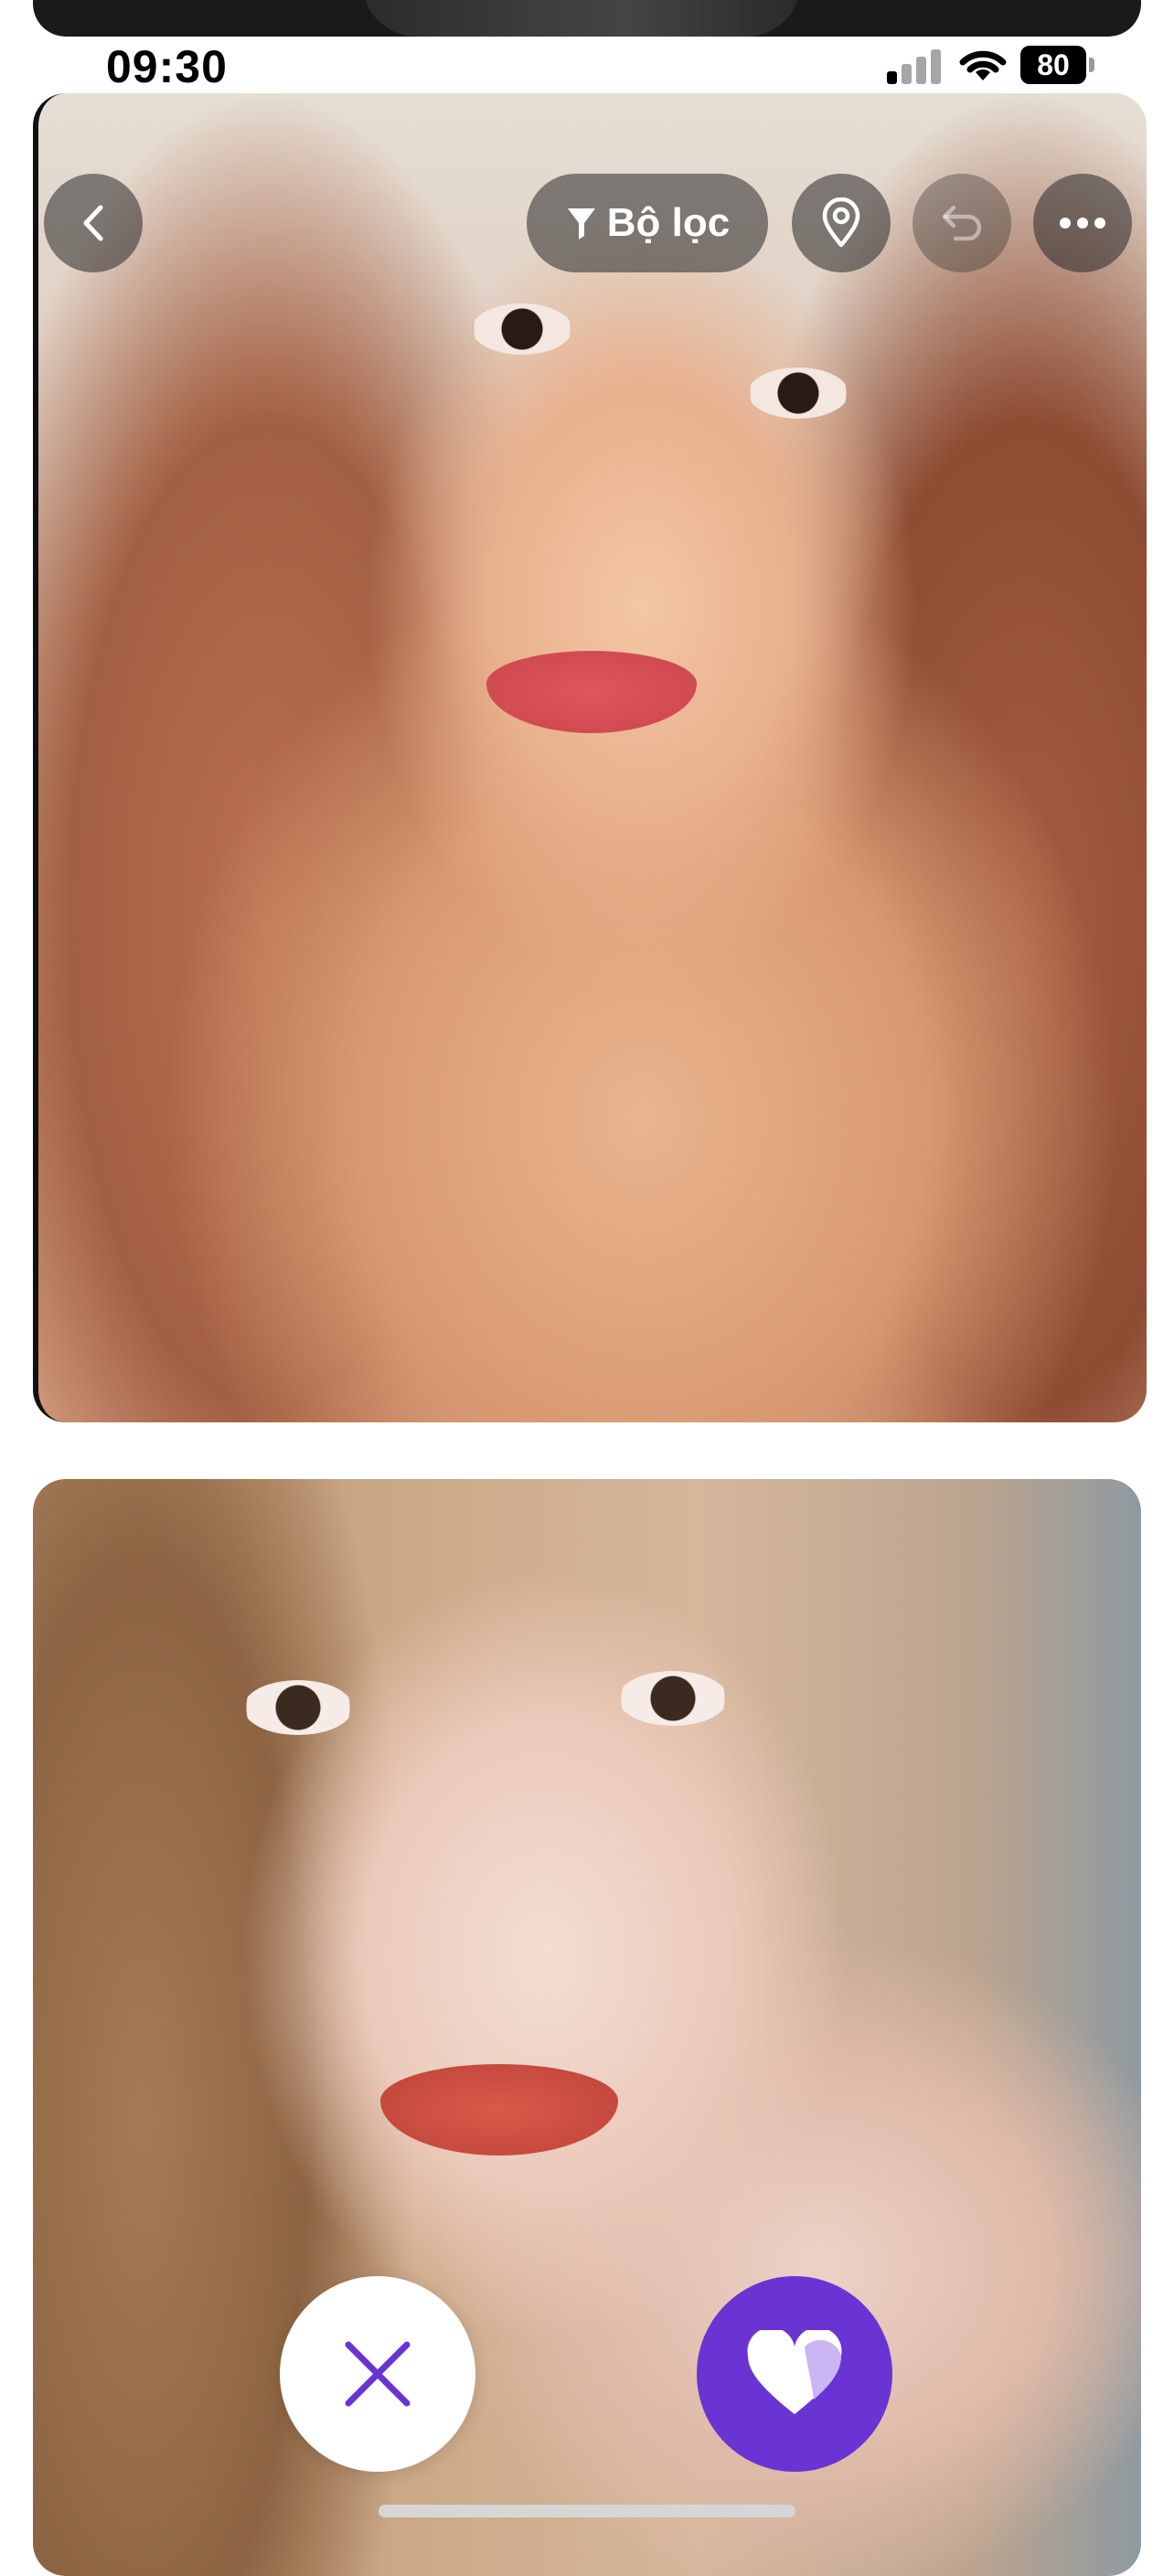 The height and width of the screenshot is (2576, 1174). What do you see at coordinates (167, 66) in the screenshot?
I see `status-time: 09:30` at bounding box center [167, 66].